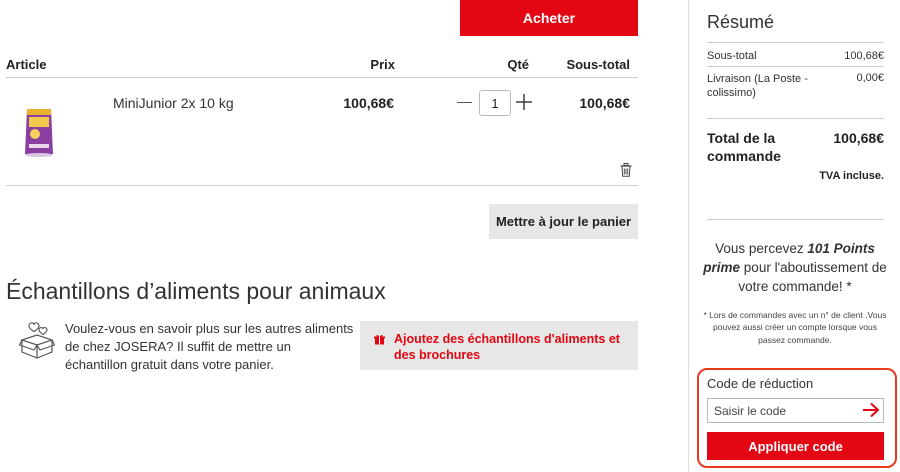 The image size is (900, 472). What do you see at coordinates (368, 103) in the screenshot?
I see `product-price: 100,68€` at bounding box center [368, 103].